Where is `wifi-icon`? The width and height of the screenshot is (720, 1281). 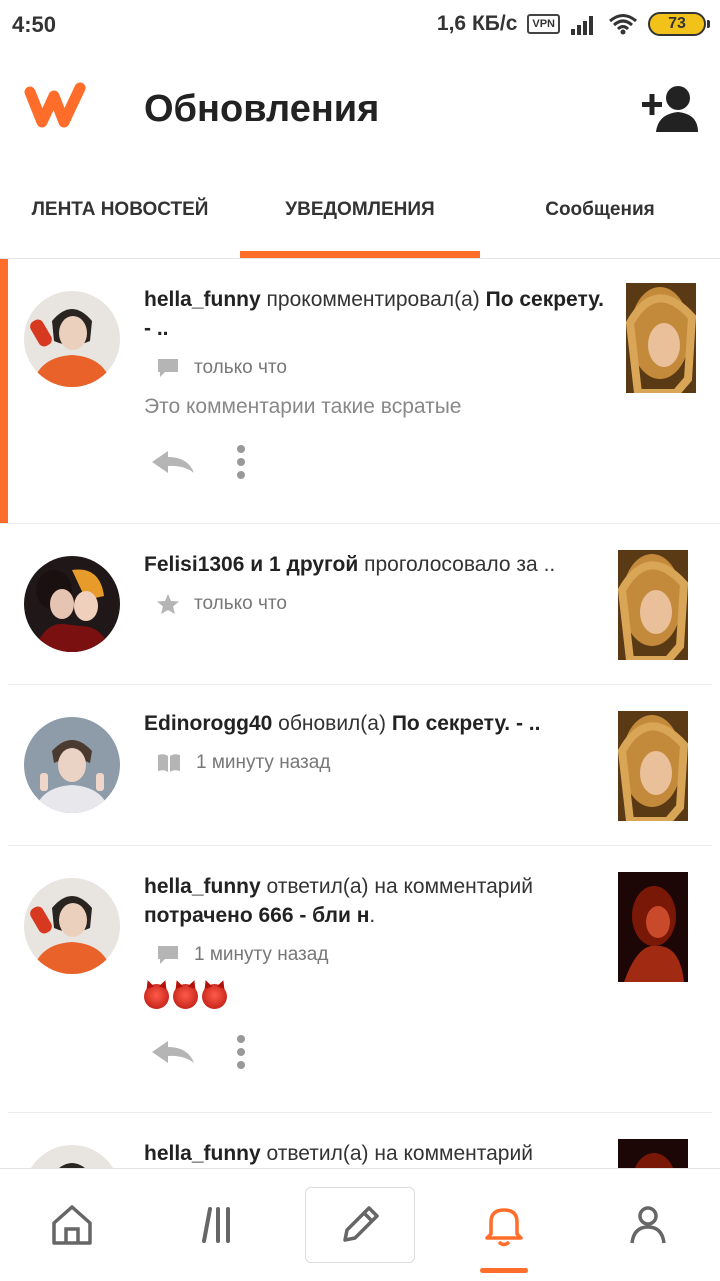
wifi-icon is located at coordinates (623, 24).